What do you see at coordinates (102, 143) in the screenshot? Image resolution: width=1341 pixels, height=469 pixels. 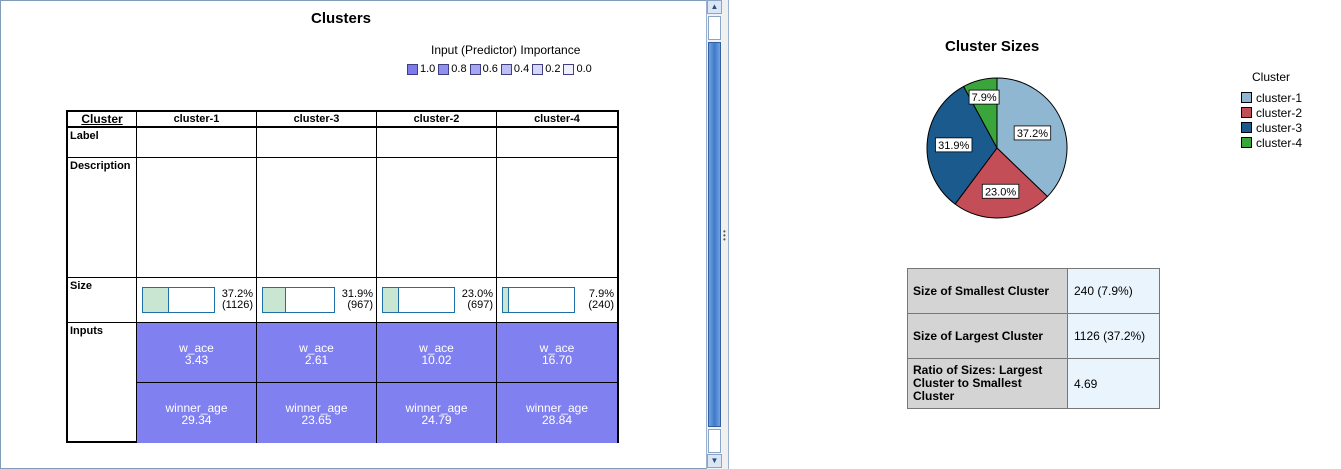 I see `row-label-label: Label` at bounding box center [102, 143].